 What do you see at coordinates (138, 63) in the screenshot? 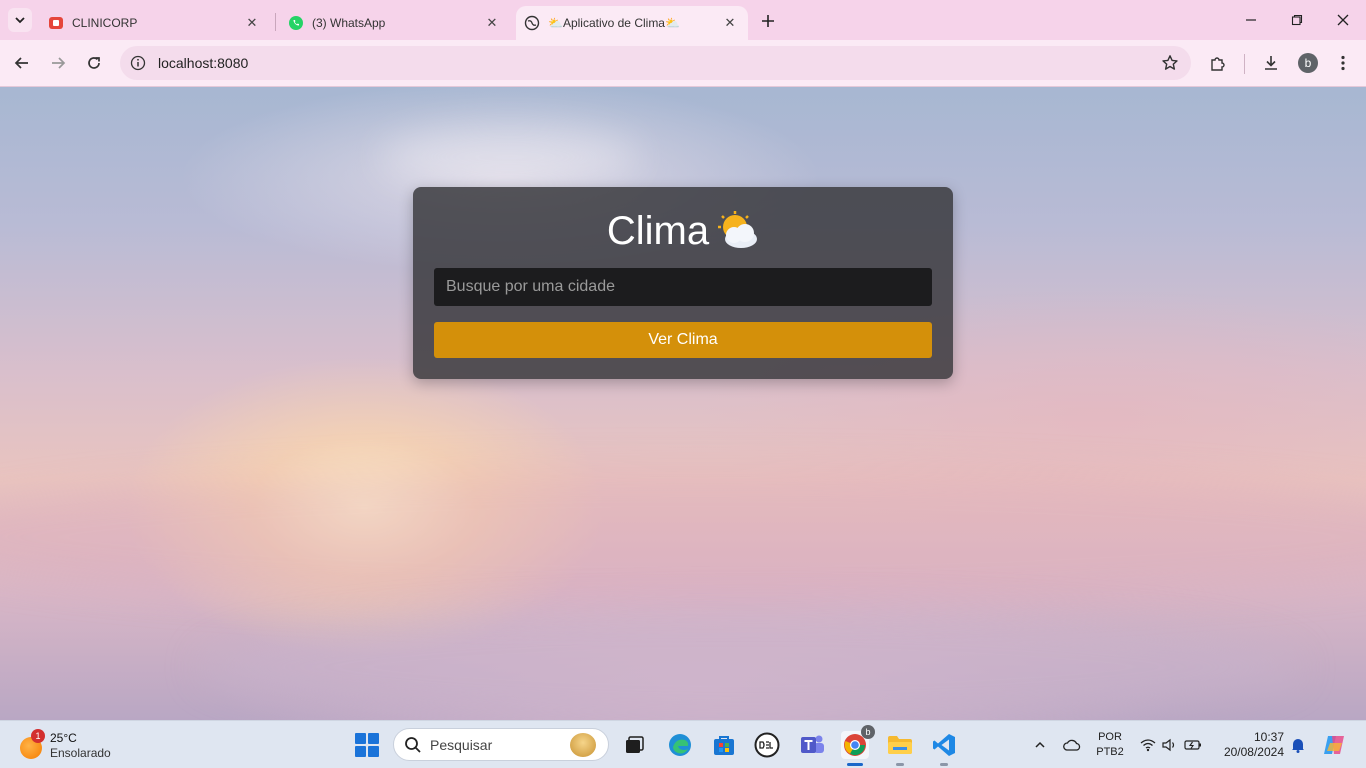
I see `info-icon` at bounding box center [138, 63].